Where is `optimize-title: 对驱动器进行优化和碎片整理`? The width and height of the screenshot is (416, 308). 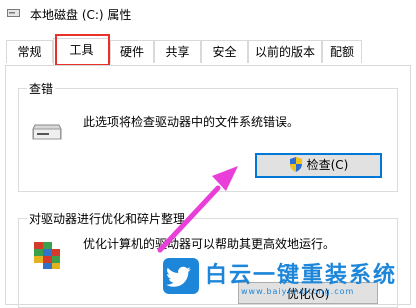 optimize-title: 对驱动器进行优化和碎片整理 is located at coordinates (107, 218).